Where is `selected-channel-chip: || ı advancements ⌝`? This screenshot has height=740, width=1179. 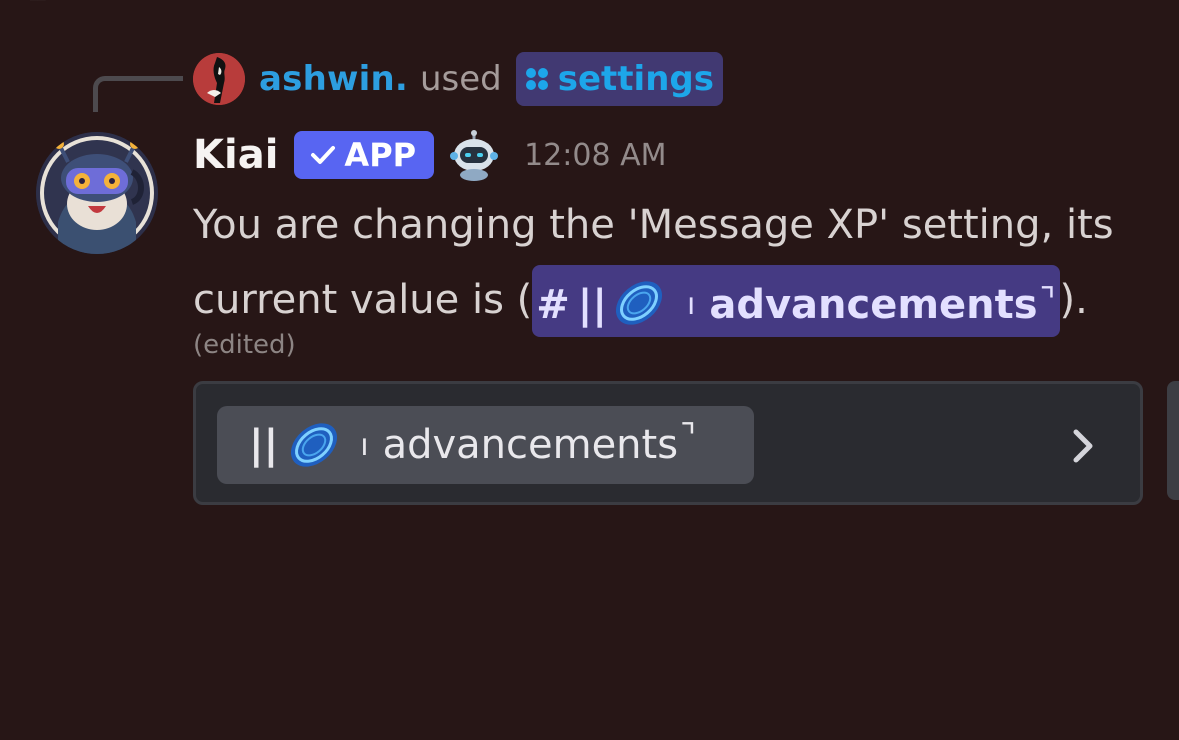 selected-channel-chip: || ı advancements ⌝ is located at coordinates (485, 445).